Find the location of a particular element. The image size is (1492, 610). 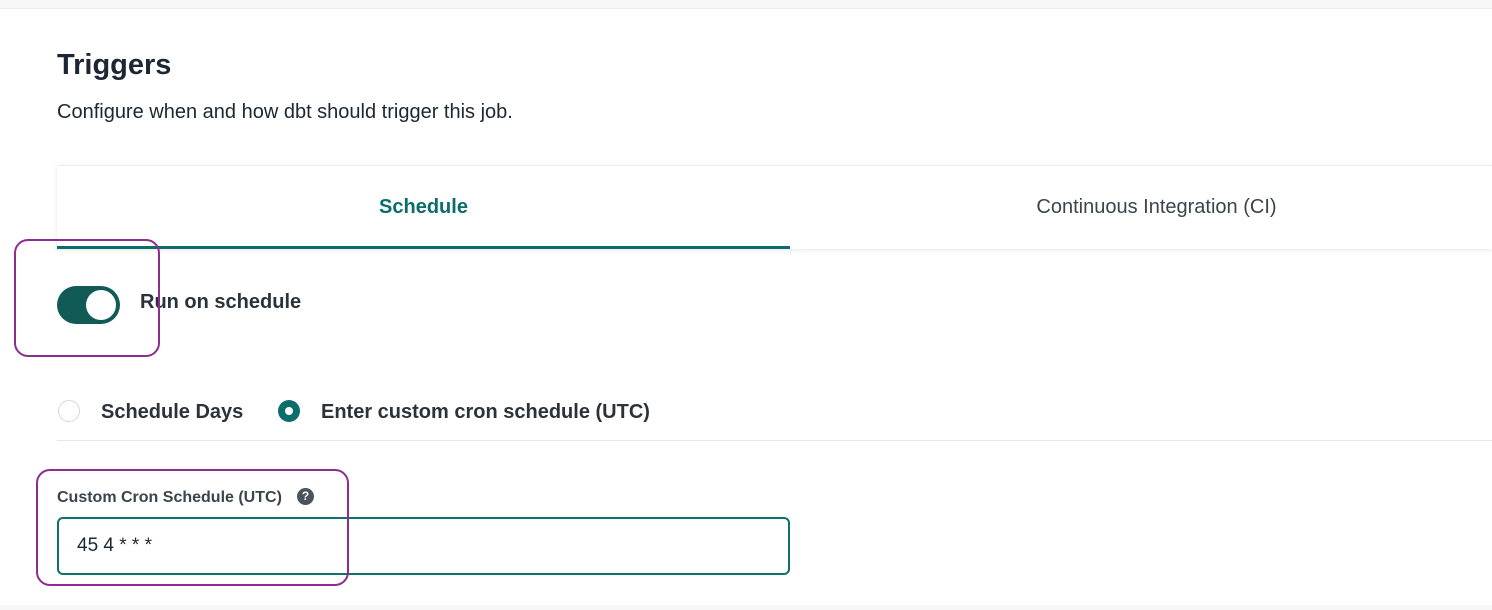

question-circle-icon: ? is located at coordinates (305, 496).